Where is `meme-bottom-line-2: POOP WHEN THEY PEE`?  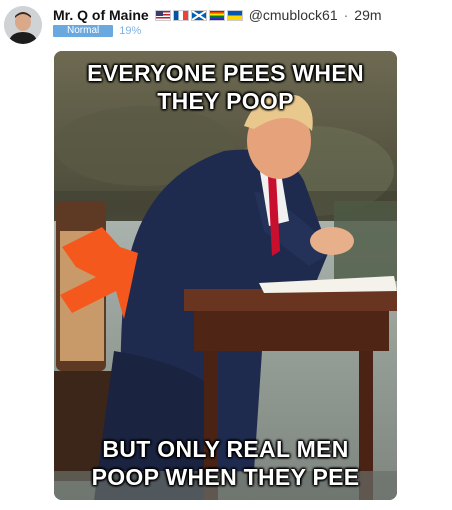
meme-bottom-line-2: POOP WHEN THEY PEE is located at coordinates (225, 477).